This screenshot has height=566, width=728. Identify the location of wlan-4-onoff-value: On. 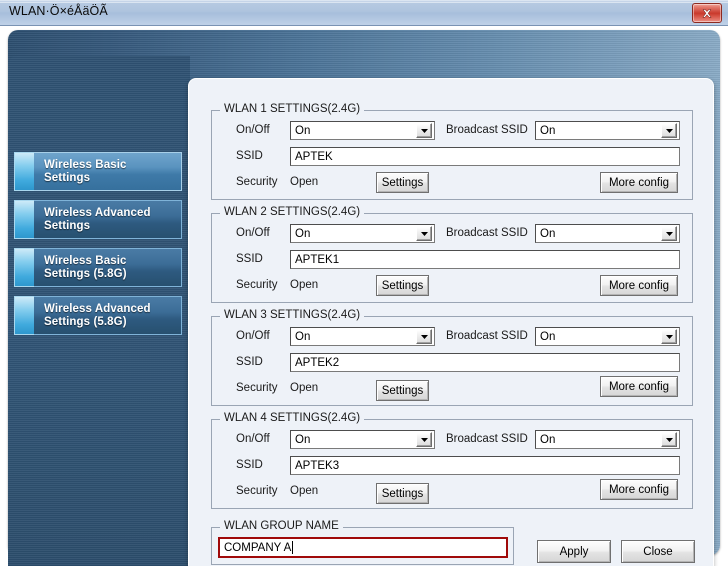
(303, 439).